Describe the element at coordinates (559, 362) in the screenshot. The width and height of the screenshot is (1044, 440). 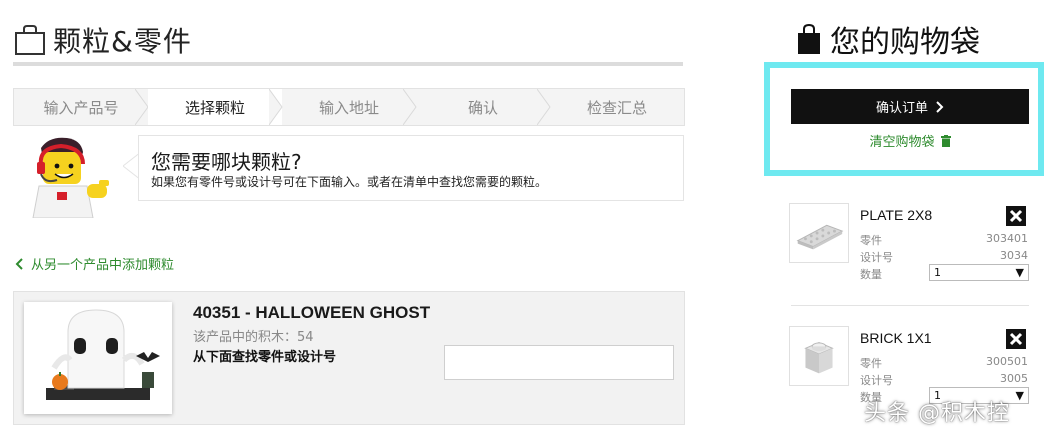
I see `part-search-input` at that location.